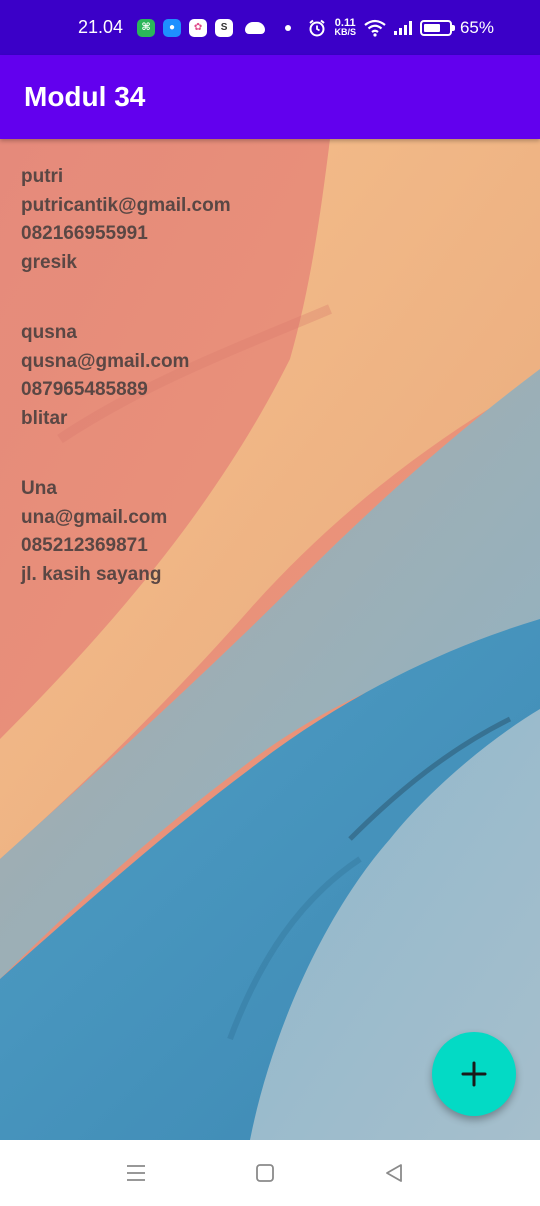 This screenshot has height=1206, width=540. I want to click on status-bar: 21.04 ⌘ ● ✿ S 0.11 KB/S 65%, so click(270, 27).